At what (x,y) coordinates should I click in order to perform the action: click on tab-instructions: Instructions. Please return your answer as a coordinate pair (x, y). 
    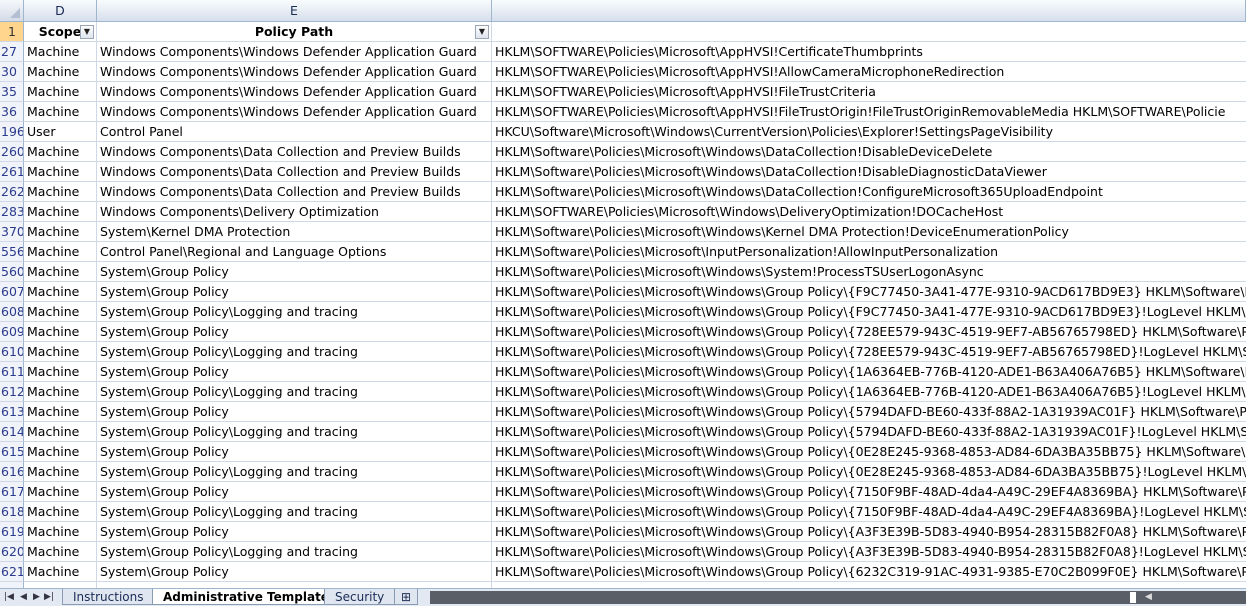
    Looking at the image, I should click on (108, 597).